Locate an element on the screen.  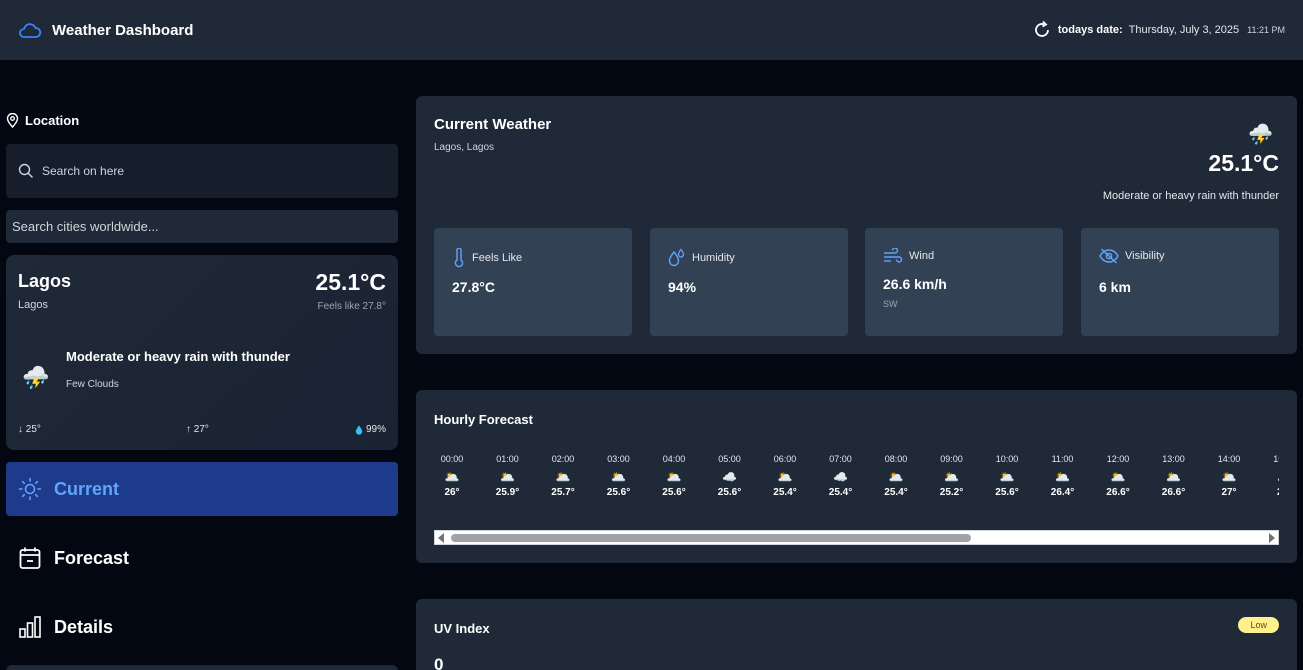
uv-index-panel: UV Index Low 0 is located at coordinates (856, 634).